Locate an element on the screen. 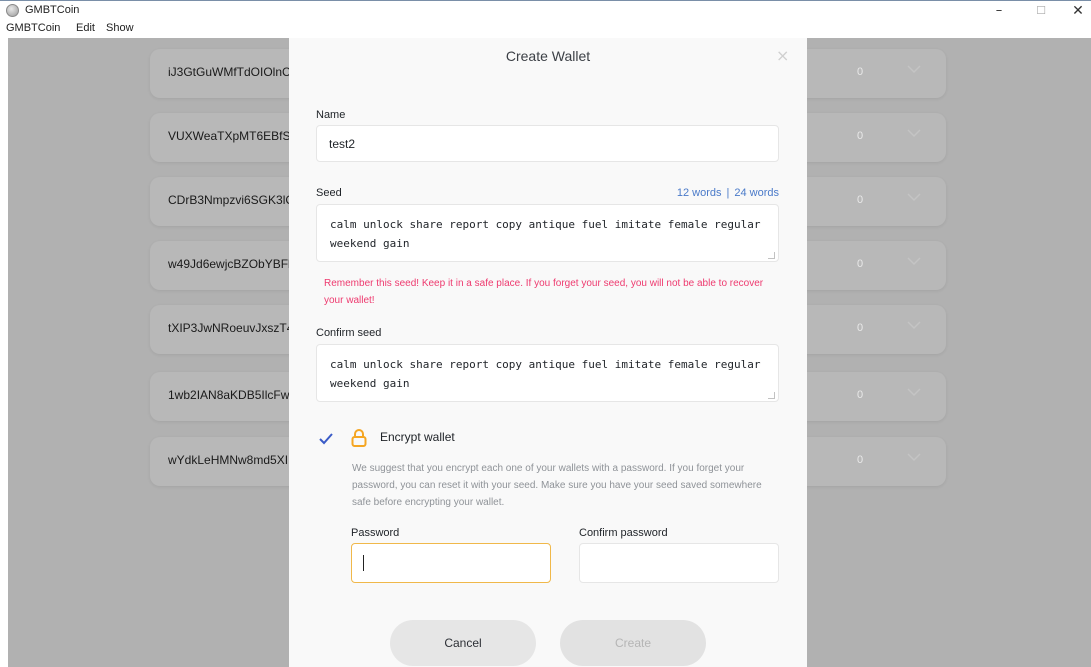 The width and height of the screenshot is (1091, 667). text-caret is located at coordinates (363, 563).